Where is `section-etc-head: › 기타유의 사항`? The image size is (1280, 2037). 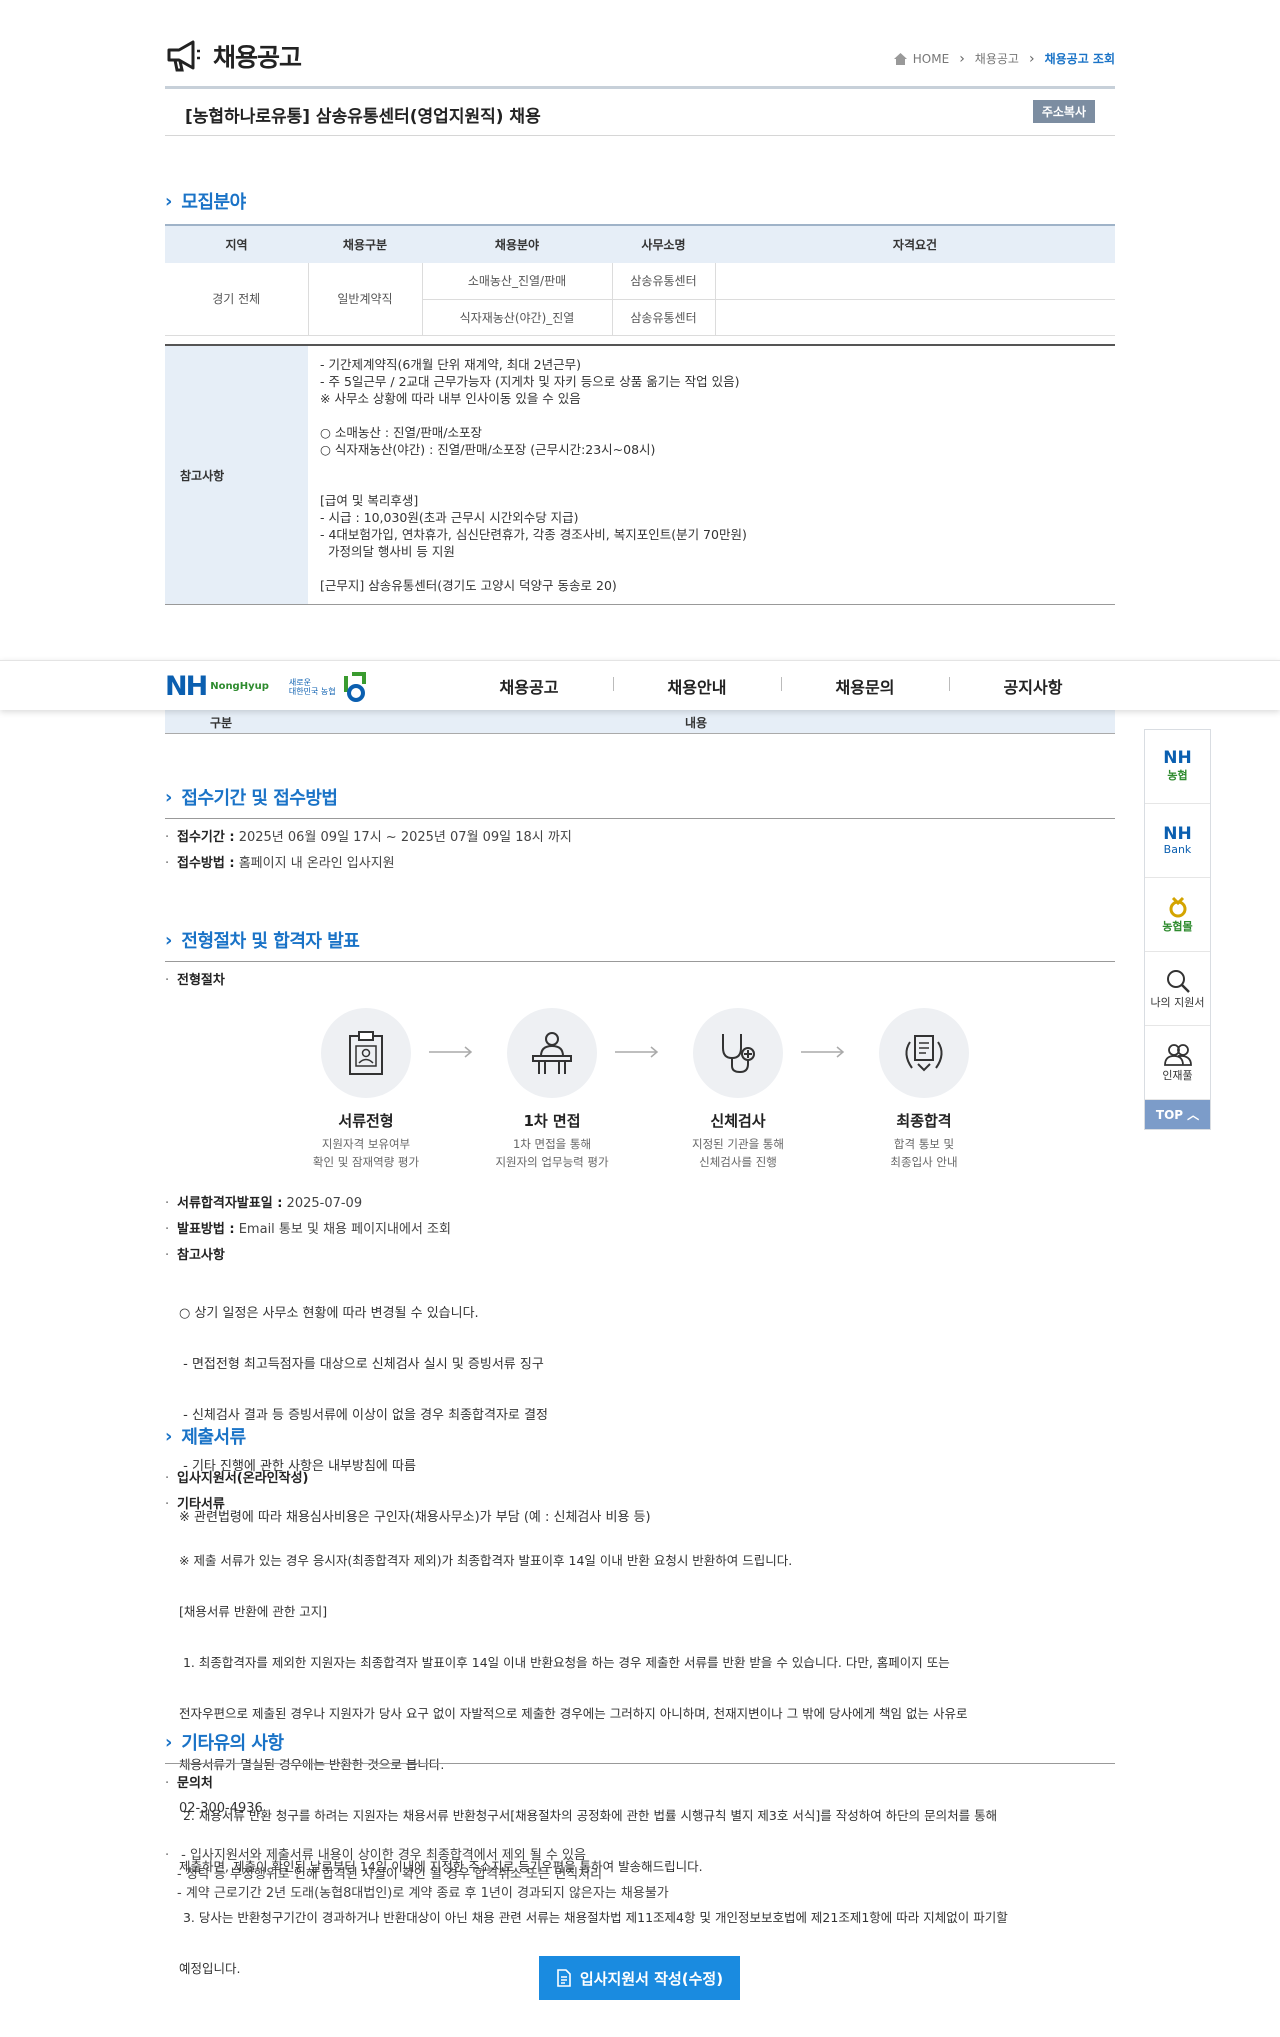
section-etc-head: › 기타유의 사항 is located at coordinates (640, 1742).